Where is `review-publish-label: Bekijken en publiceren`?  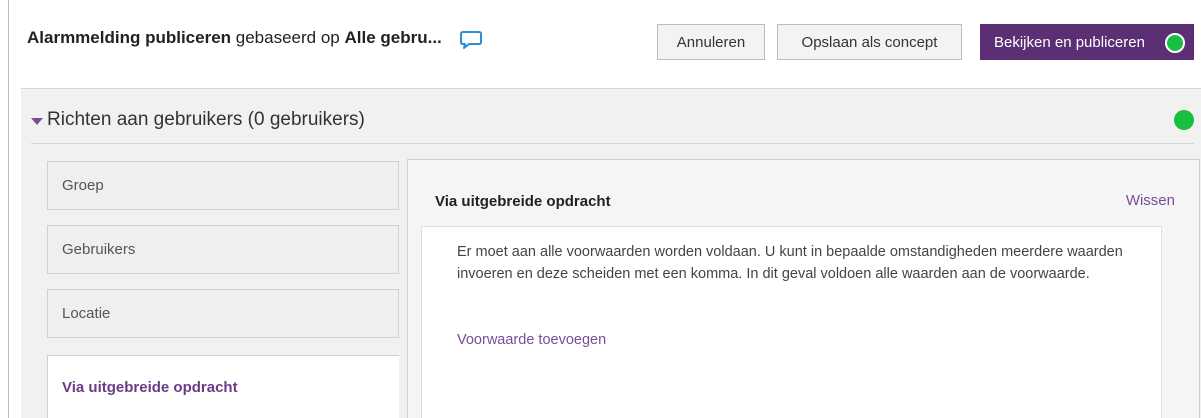
review-publish-label: Bekijken en publiceren is located at coordinates (1069, 42).